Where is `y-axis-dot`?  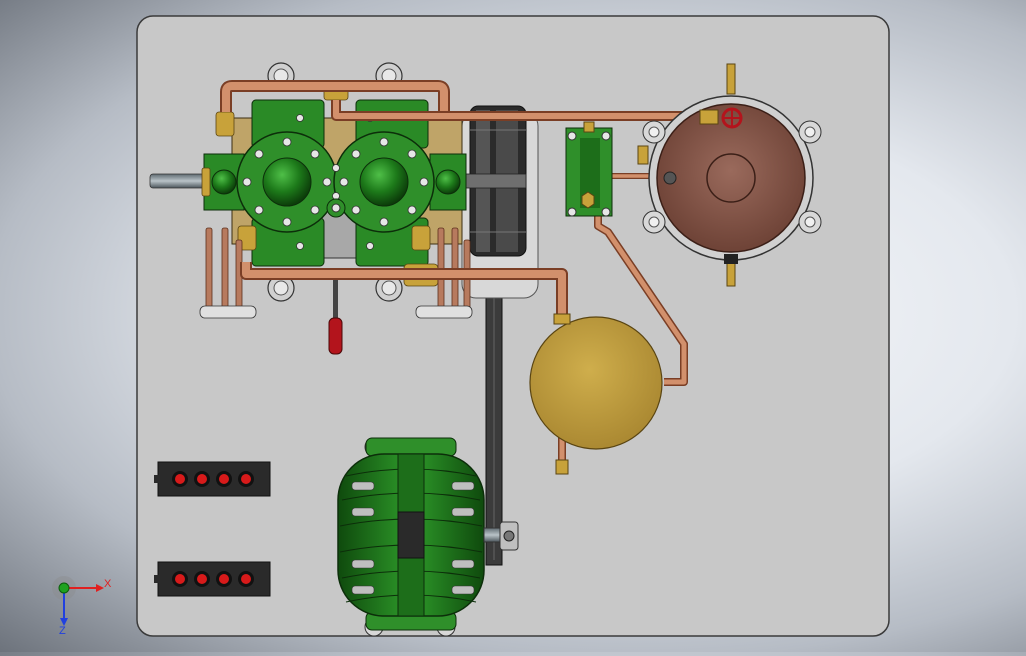
y-axis-dot is located at coordinates (64, 588).